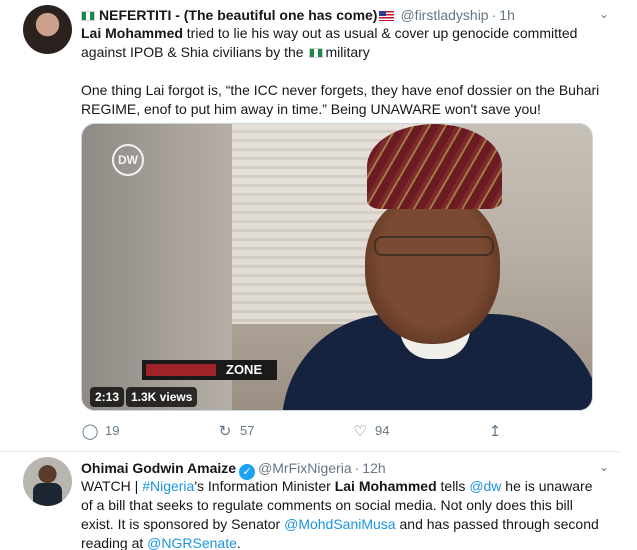 This screenshot has width=637, height=550. What do you see at coordinates (341, 431) in the screenshot?
I see `tweet-actions: ◯ 19 ↻ 57 ♡ 94 ↥` at bounding box center [341, 431].